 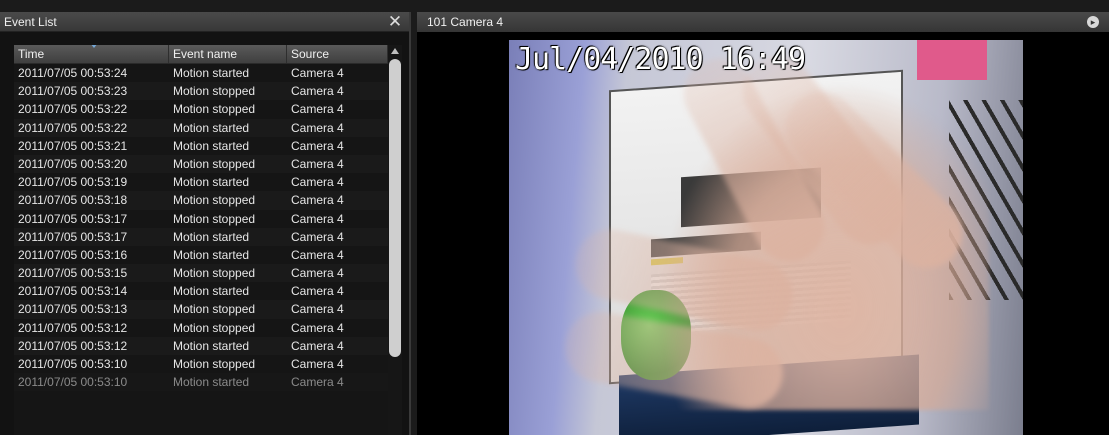 I want to click on event-time-cell: 2011/07/05 00:53:16, so click(x=73, y=254).